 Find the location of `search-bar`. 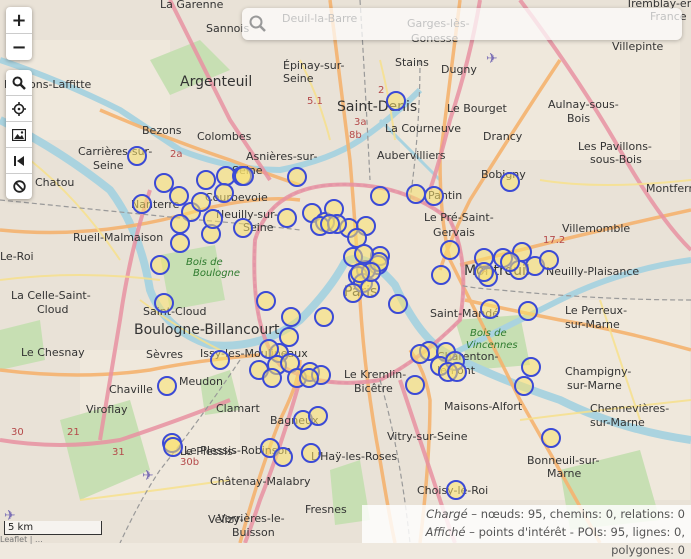

search-bar is located at coordinates (462, 24).